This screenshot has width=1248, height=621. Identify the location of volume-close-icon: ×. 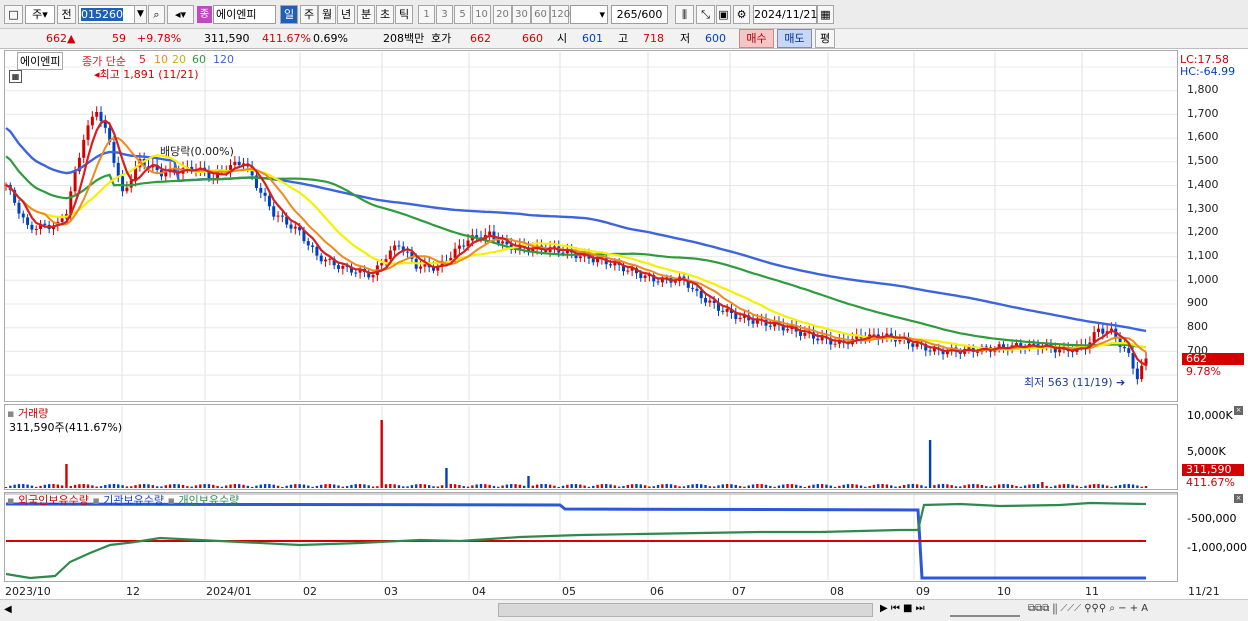
(1238, 410).